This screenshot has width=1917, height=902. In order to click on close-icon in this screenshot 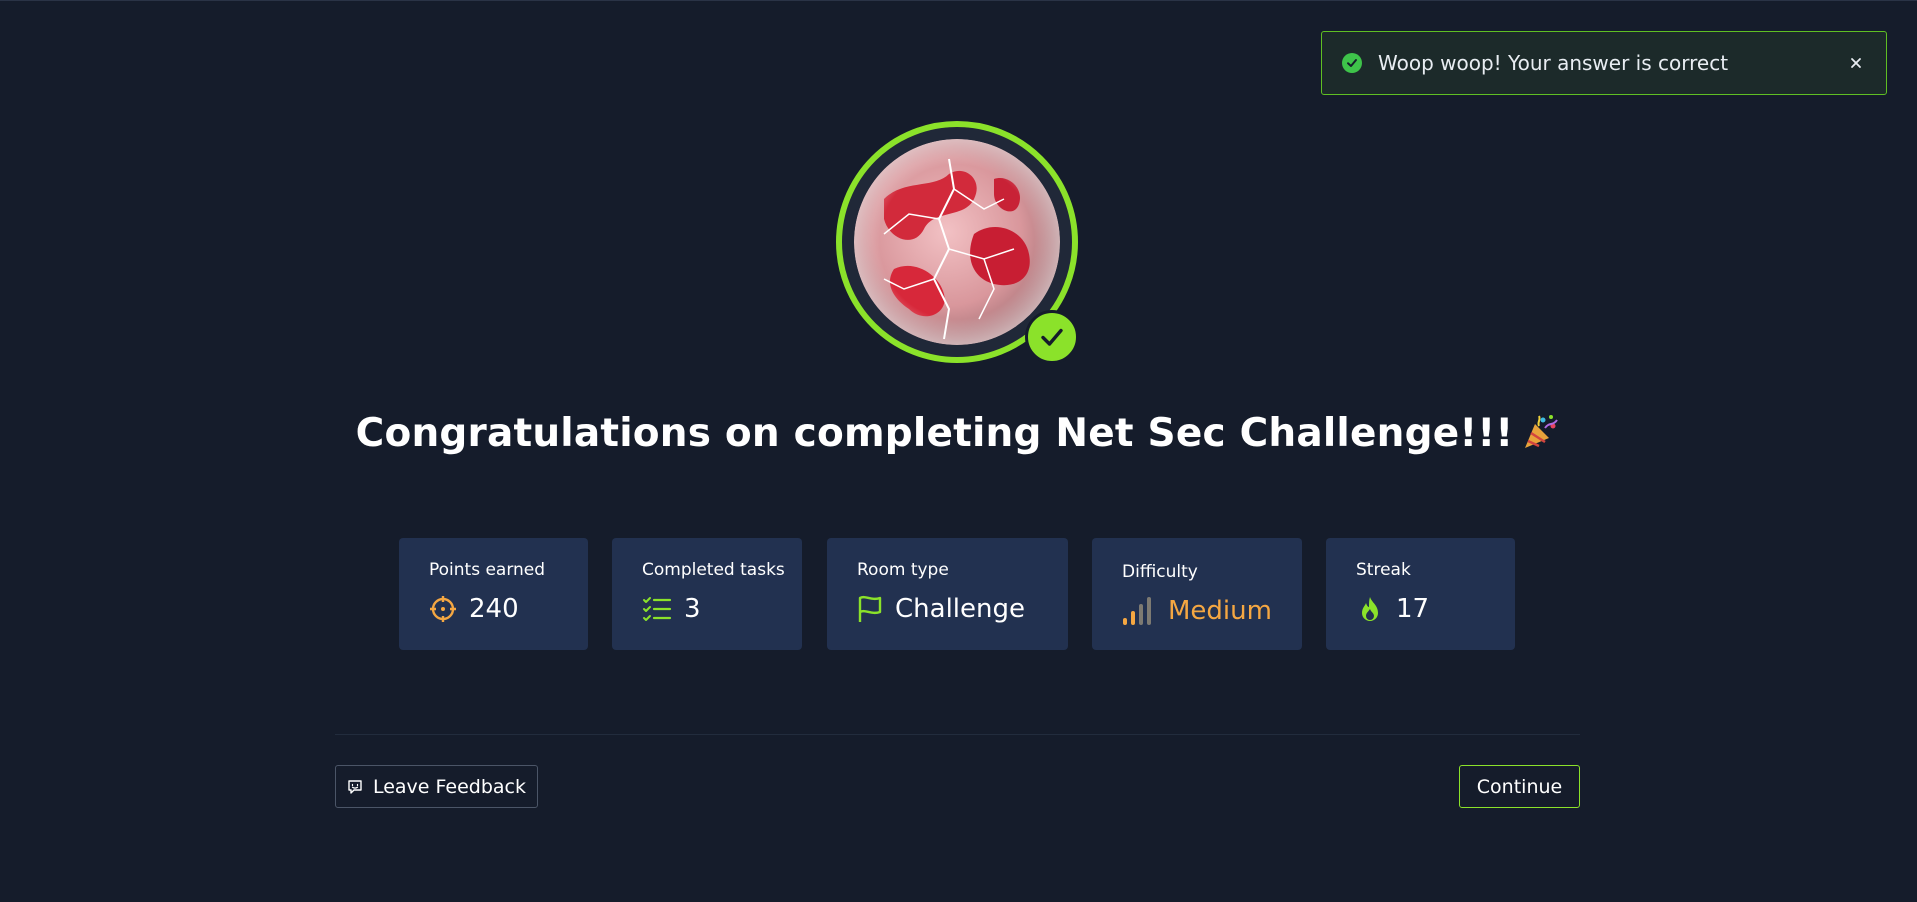, I will do `click(1856, 63)`.